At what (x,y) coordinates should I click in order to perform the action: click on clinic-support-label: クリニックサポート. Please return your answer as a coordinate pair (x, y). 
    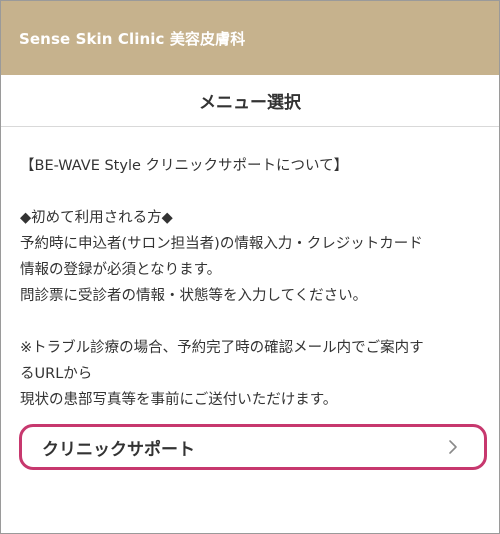
    Looking at the image, I should click on (118, 449).